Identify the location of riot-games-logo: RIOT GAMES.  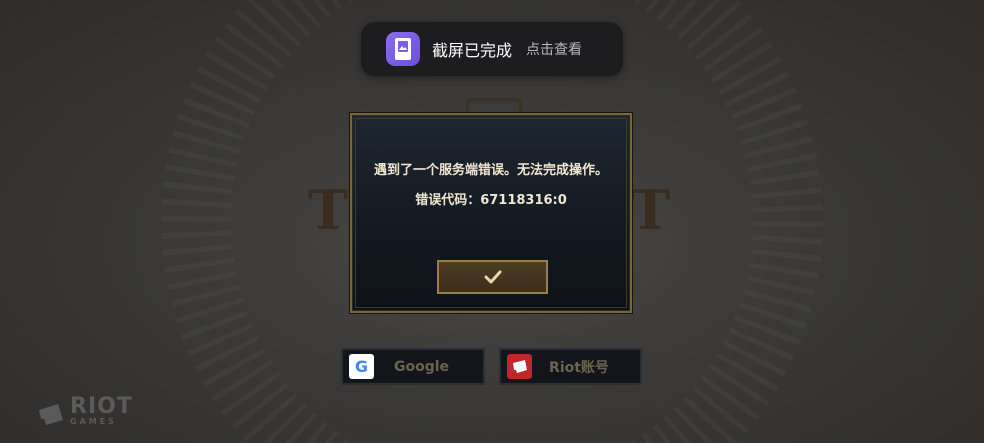
(85, 411).